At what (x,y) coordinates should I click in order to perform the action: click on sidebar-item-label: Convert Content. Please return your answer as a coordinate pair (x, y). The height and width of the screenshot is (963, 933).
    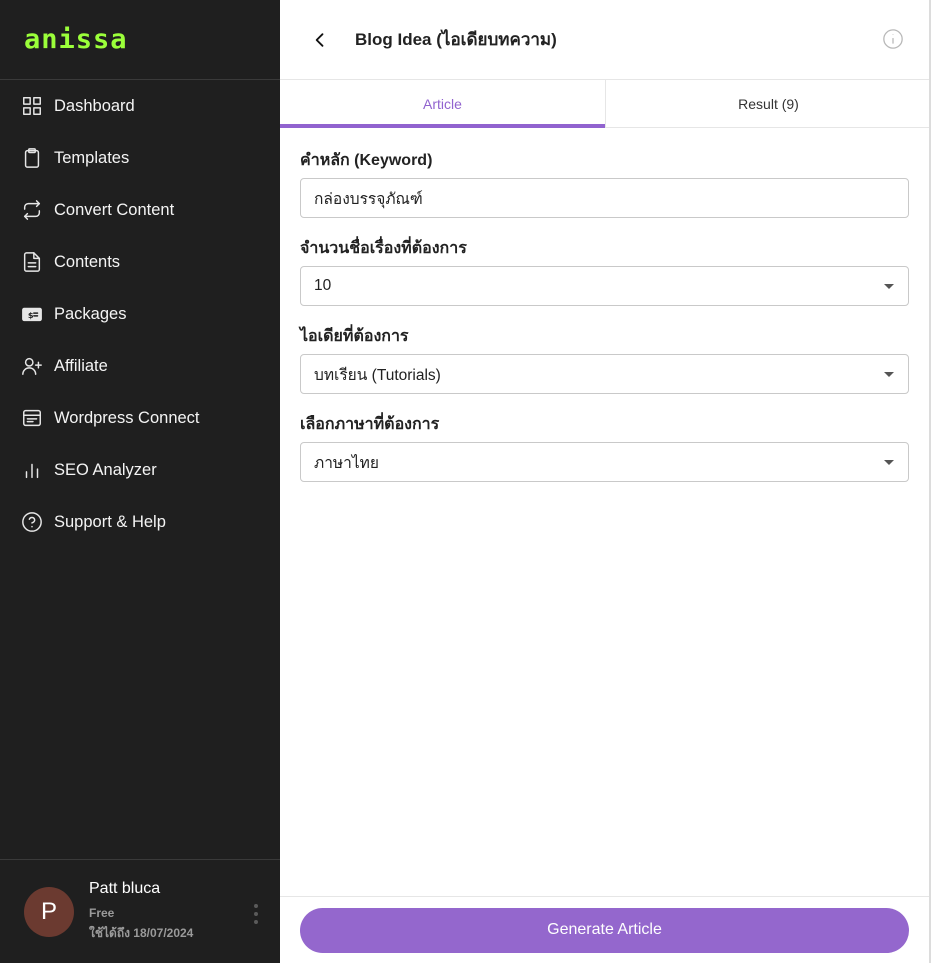
    Looking at the image, I should click on (114, 209).